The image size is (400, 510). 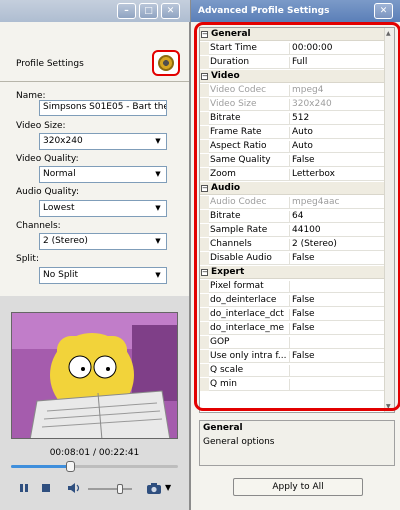 What do you see at coordinates (238, 90) in the screenshot?
I see `property-name: Video Codec` at bounding box center [238, 90].